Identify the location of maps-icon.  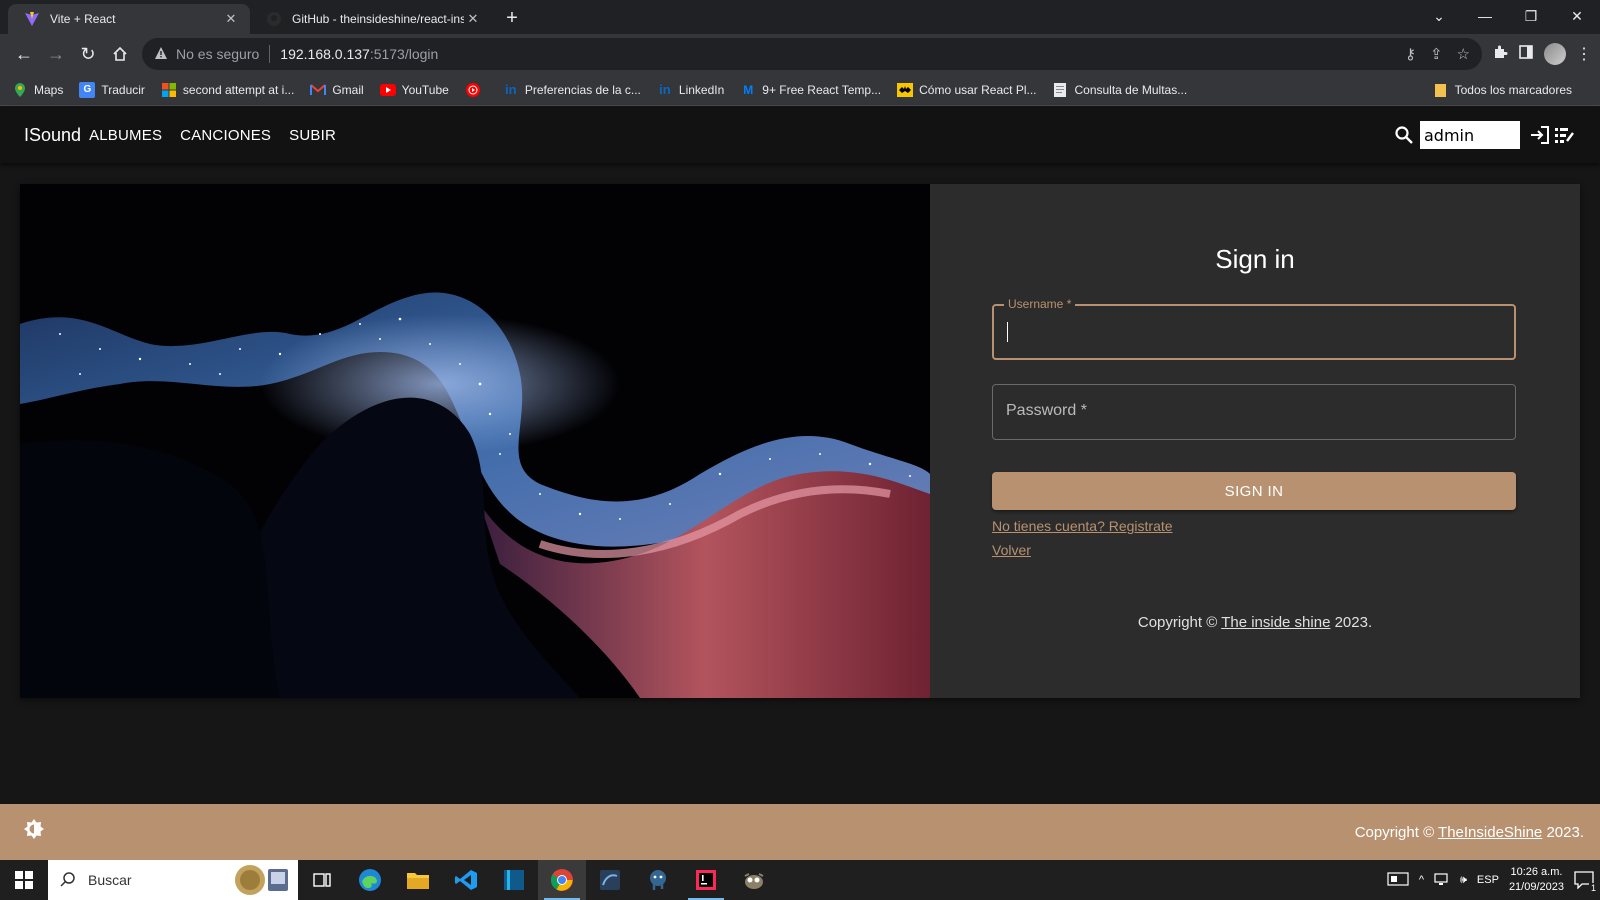
(20, 90).